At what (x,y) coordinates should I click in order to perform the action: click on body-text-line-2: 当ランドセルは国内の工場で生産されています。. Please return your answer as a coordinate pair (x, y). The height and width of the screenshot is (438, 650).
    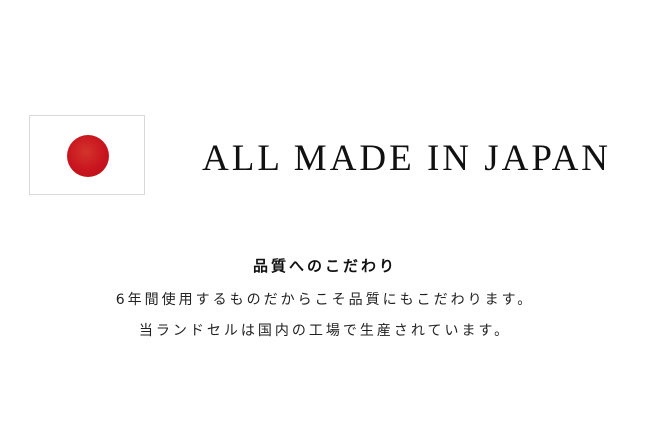
    Looking at the image, I should click on (325, 331).